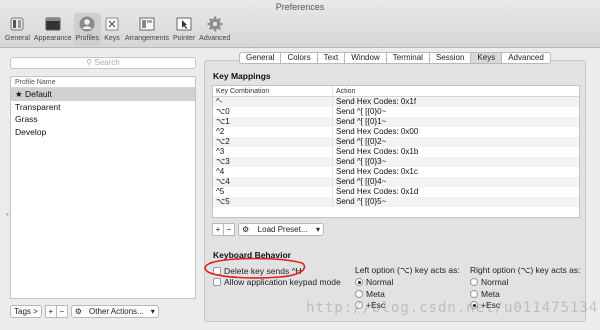 The width and height of the screenshot is (600, 330). Describe the element at coordinates (229, 229) in the screenshot. I see `remove-mapping-button: −` at that location.